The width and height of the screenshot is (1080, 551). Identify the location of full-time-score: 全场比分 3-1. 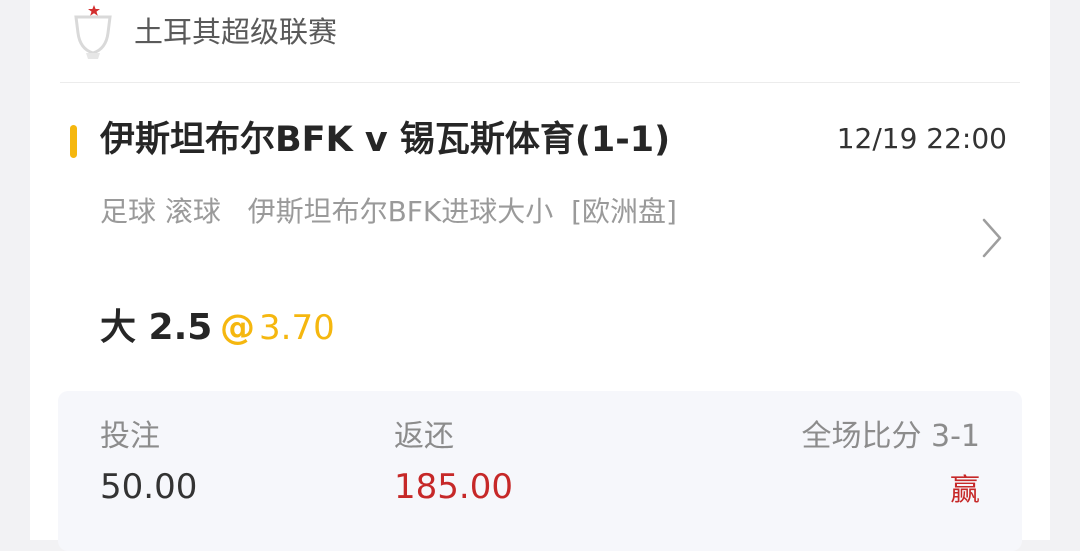
(890, 436).